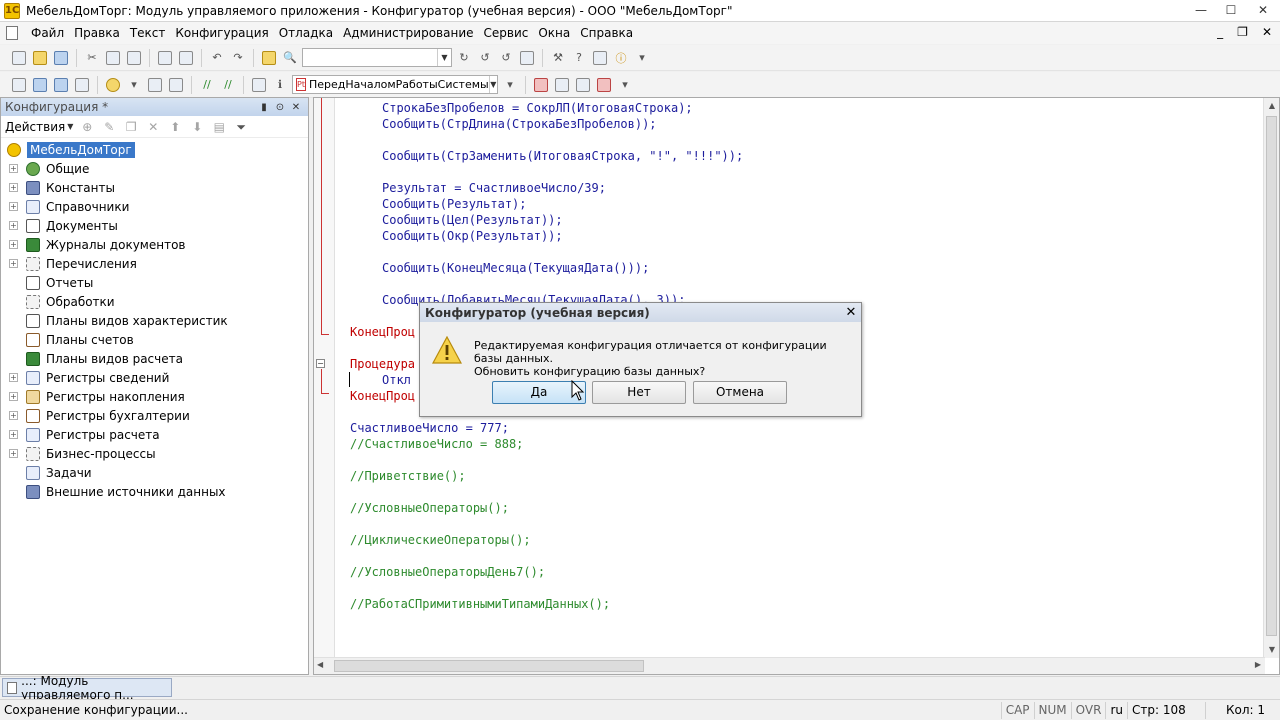 Image resolution: width=1280 pixels, height=720 pixels. What do you see at coordinates (219, 127) in the screenshot?
I see `sort-icon: ▤` at bounding box center [219, 127].